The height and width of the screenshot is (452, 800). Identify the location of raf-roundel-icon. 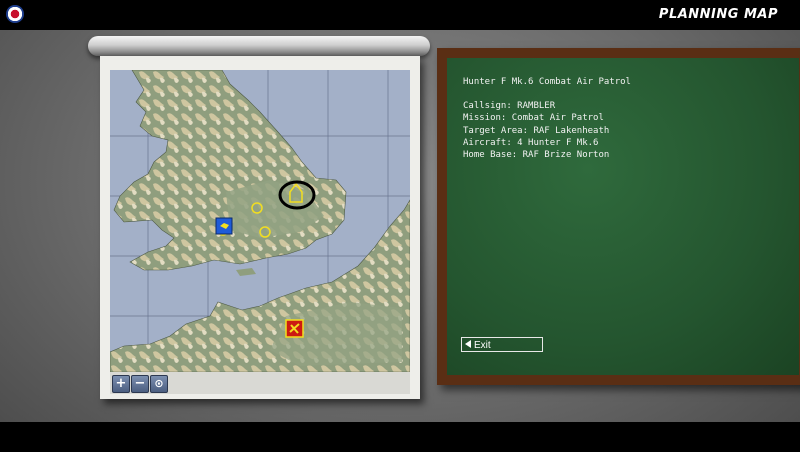
(15, 14).